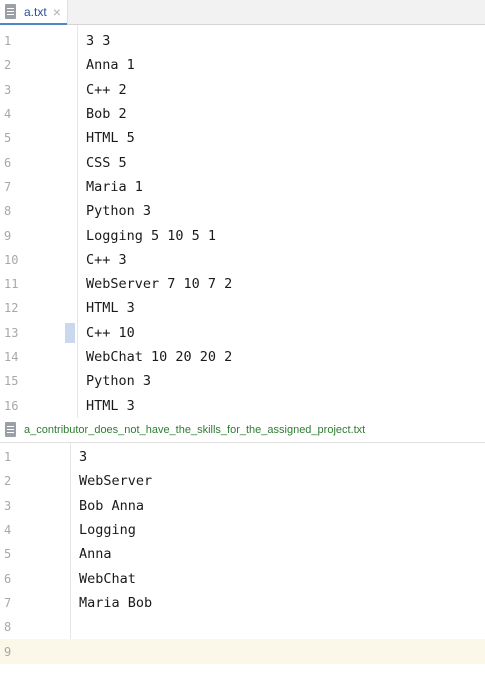 This screenshot has width=485, height=682. What do you see at coordinates (98, 41) in the screenshot?
I see `line-text: 3 3` at bounding box center [98, 41].